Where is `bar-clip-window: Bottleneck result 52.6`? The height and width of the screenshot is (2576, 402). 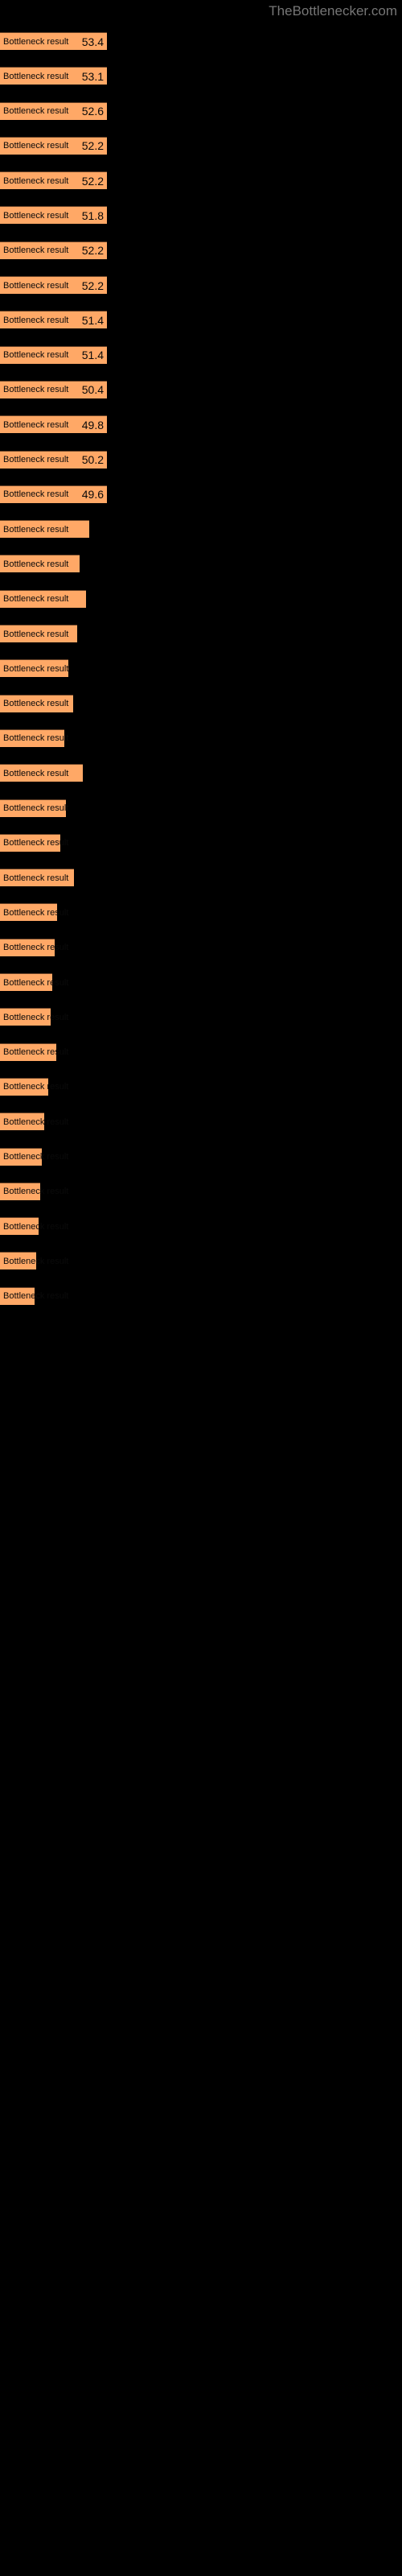
bar-clip-window: Bottleneck result 52.6 is located at coordinates (53, 111).